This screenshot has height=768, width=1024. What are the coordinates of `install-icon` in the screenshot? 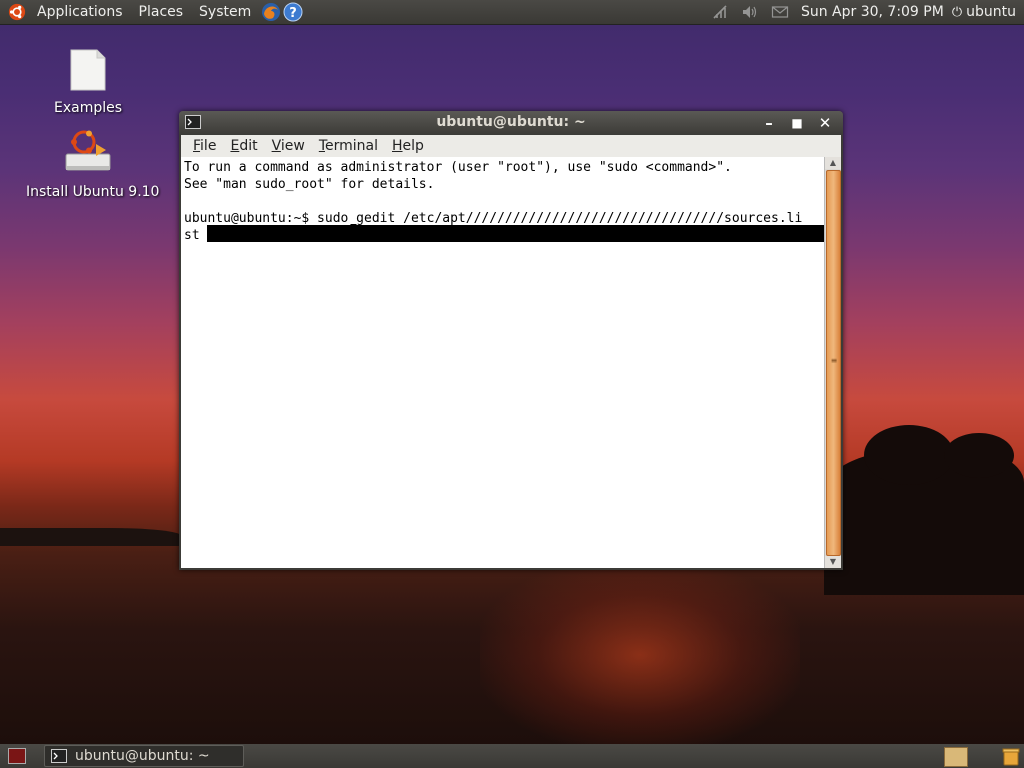 It's located at (88, 150).